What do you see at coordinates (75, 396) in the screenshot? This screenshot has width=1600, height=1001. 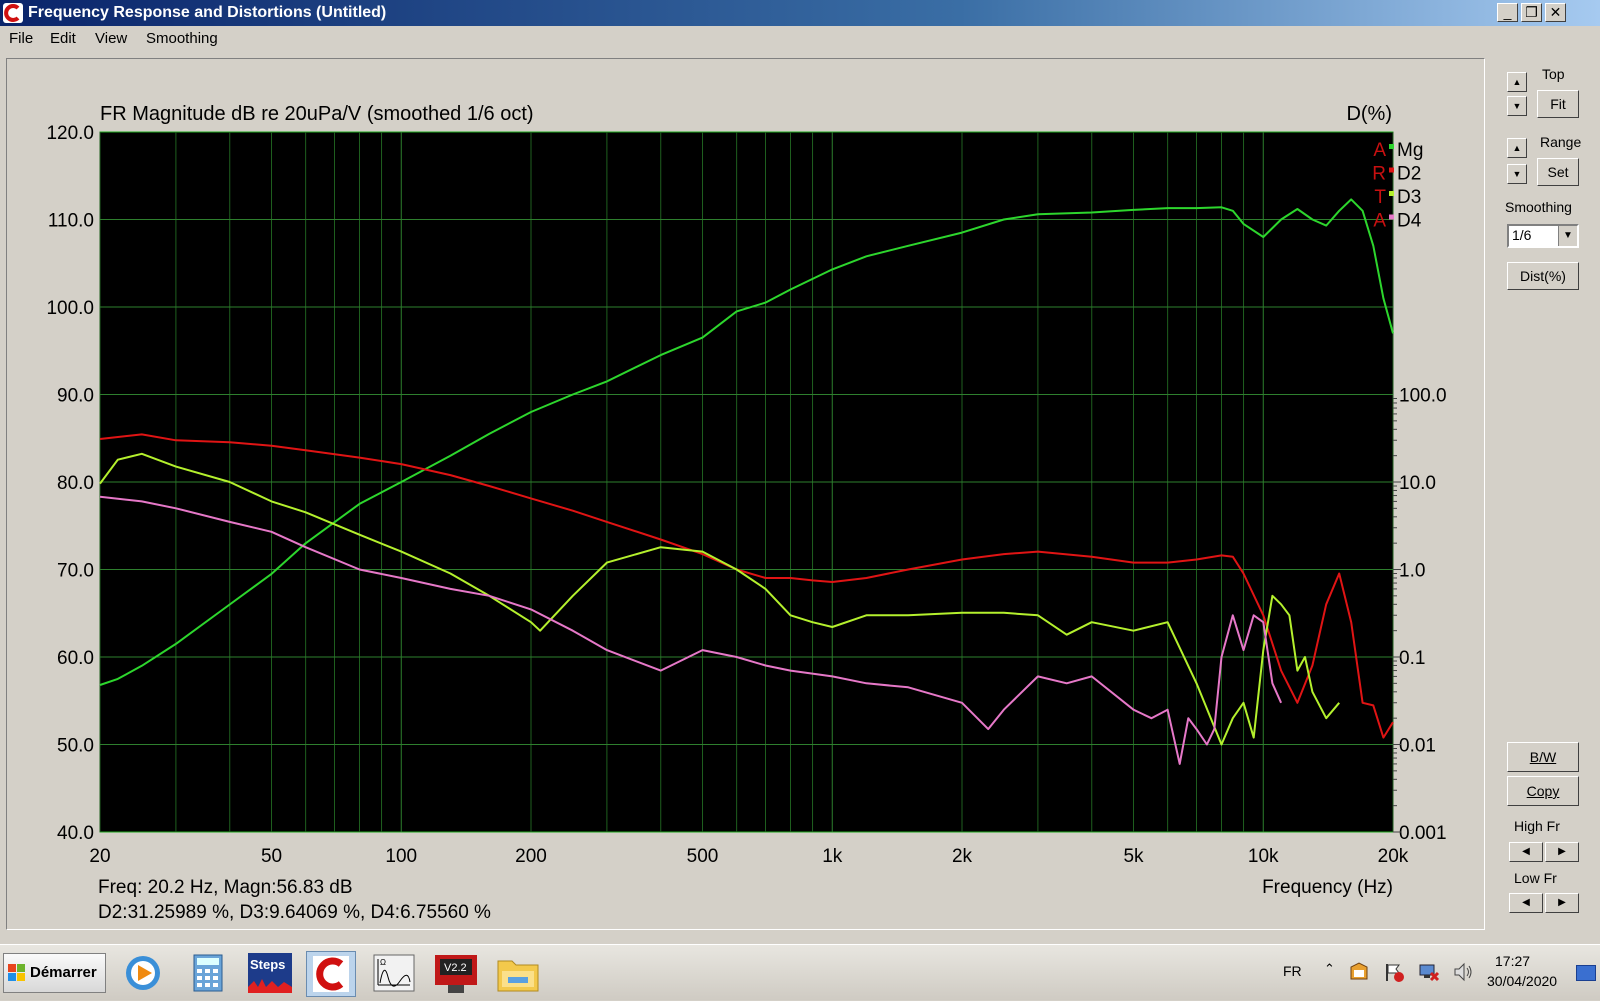 I see `y-tick-label: 90.0` at bounding box center [75, 396].